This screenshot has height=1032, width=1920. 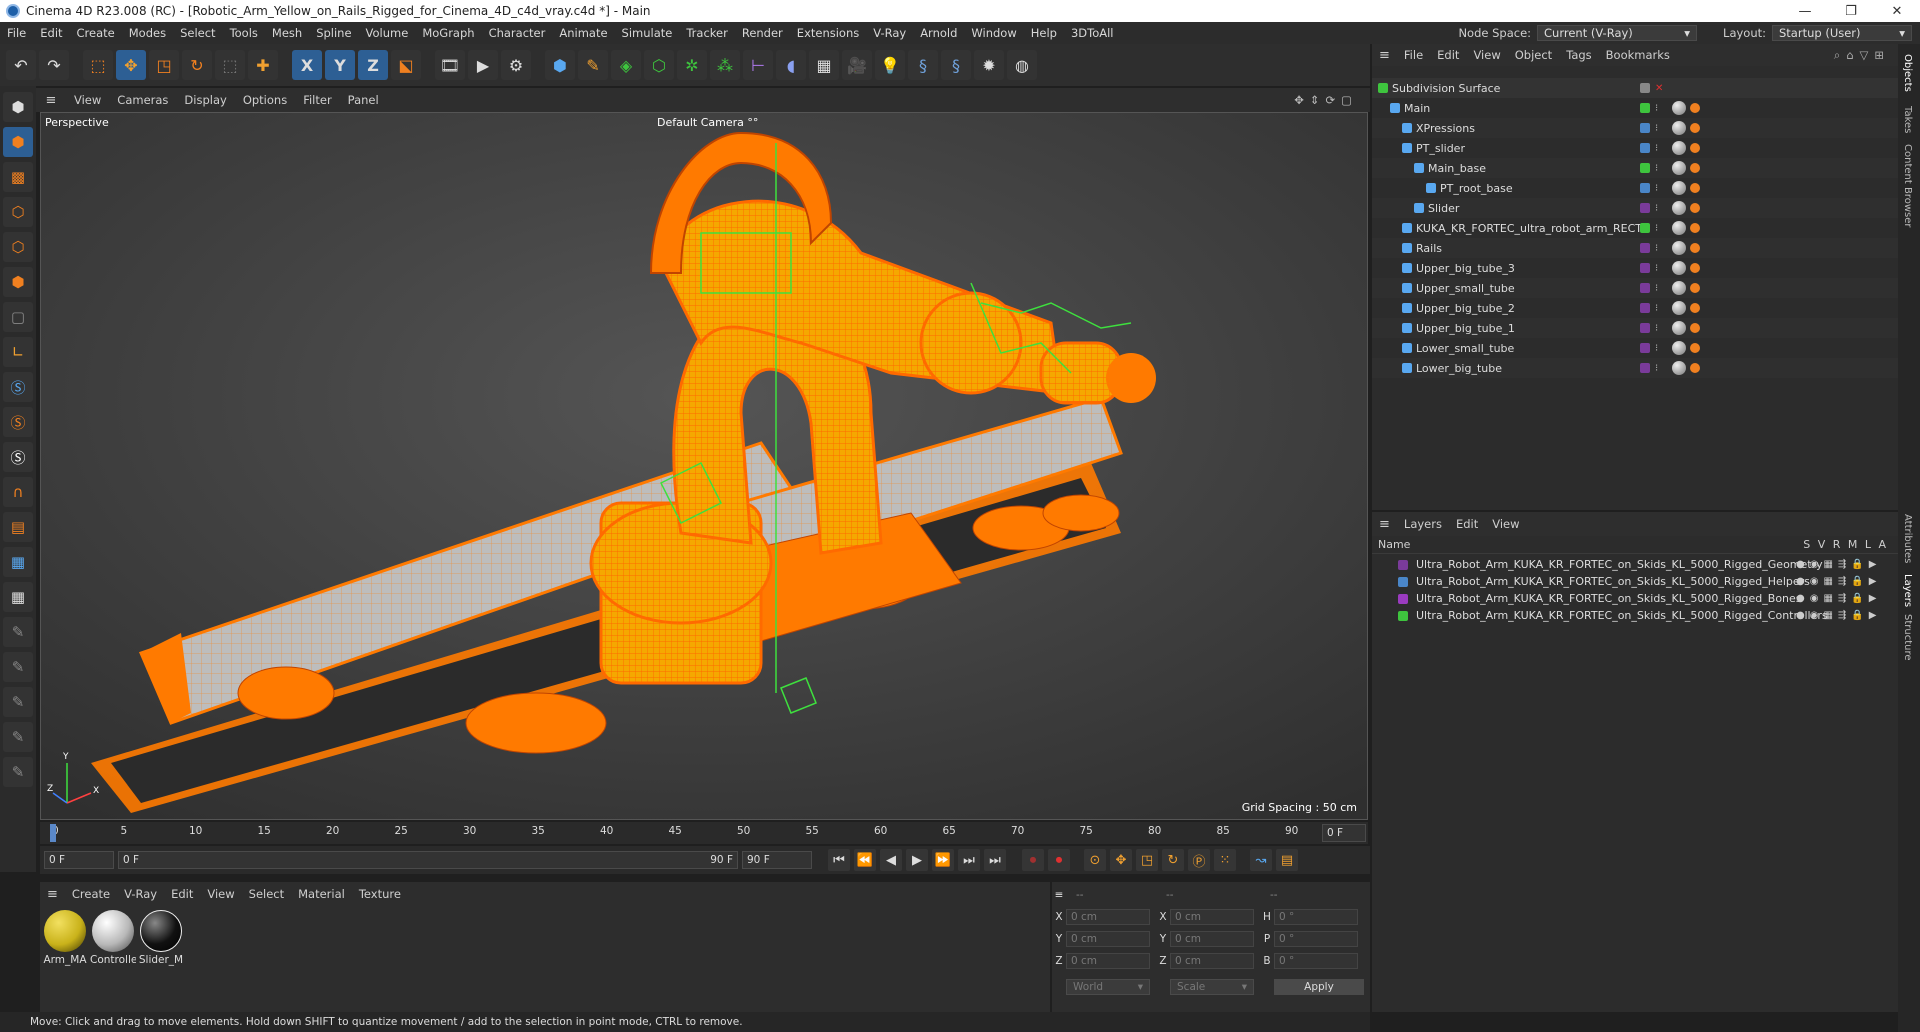 I want to click on sphere-grid-button: ◍, so click(x=1022, y=65).